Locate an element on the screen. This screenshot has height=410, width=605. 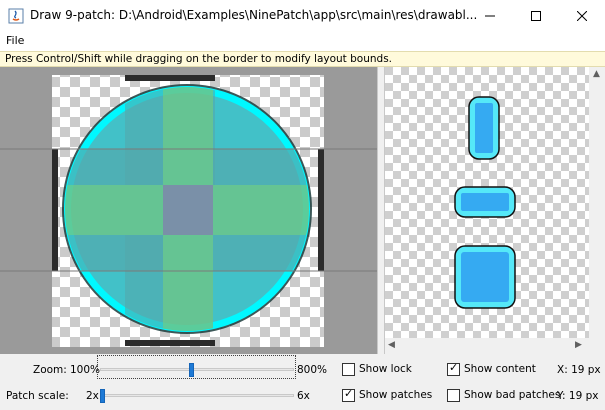
show-patches-checkbox: ✓ is located at coordinates (348, 394).